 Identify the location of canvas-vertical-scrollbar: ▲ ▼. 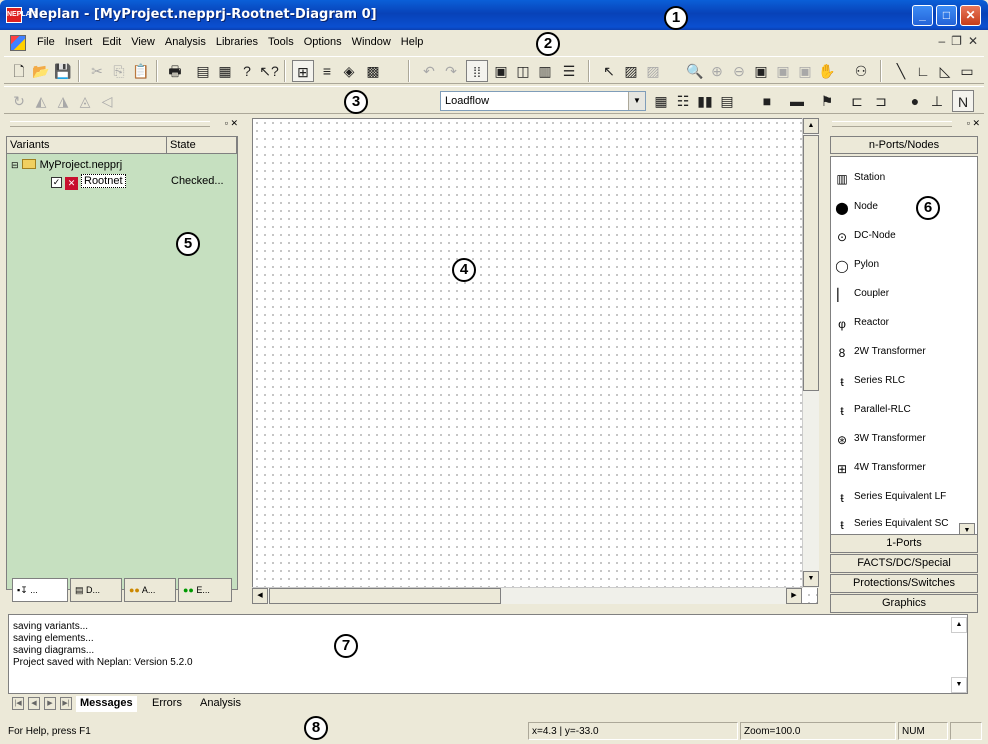
(810, 353).